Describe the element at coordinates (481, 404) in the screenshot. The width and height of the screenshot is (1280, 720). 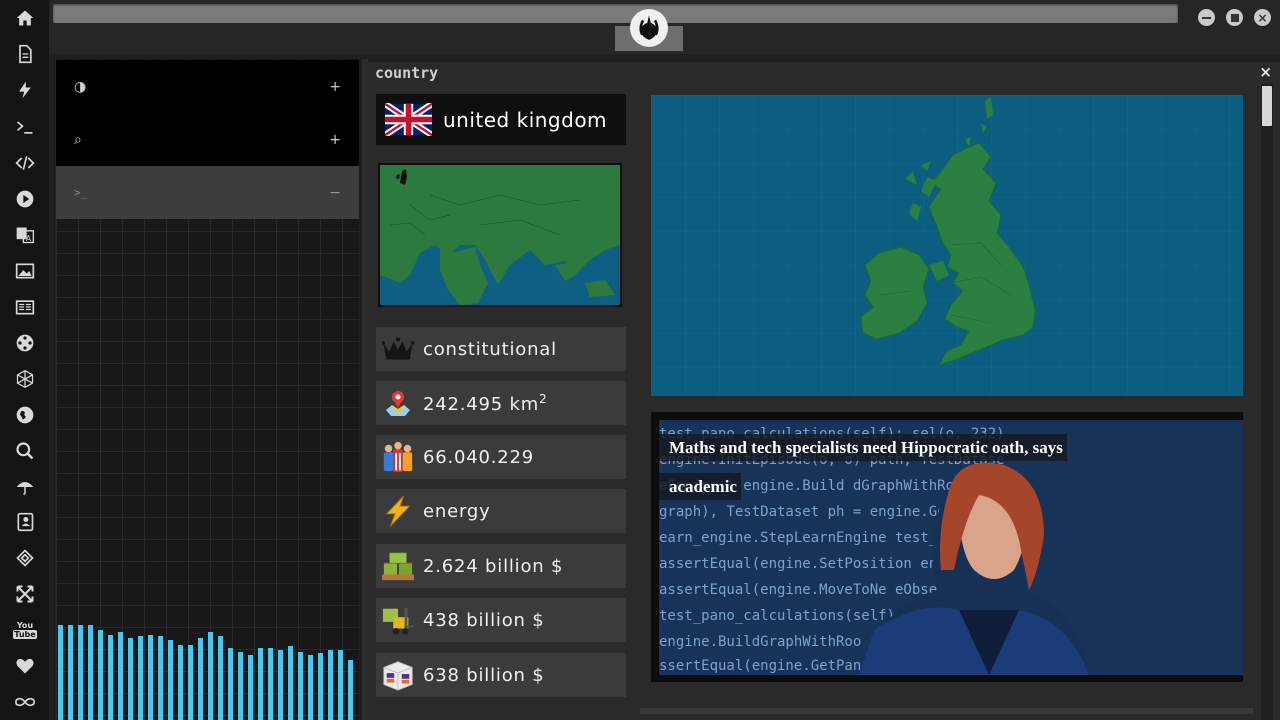
I see `area-number: 242.495 km` at that location.